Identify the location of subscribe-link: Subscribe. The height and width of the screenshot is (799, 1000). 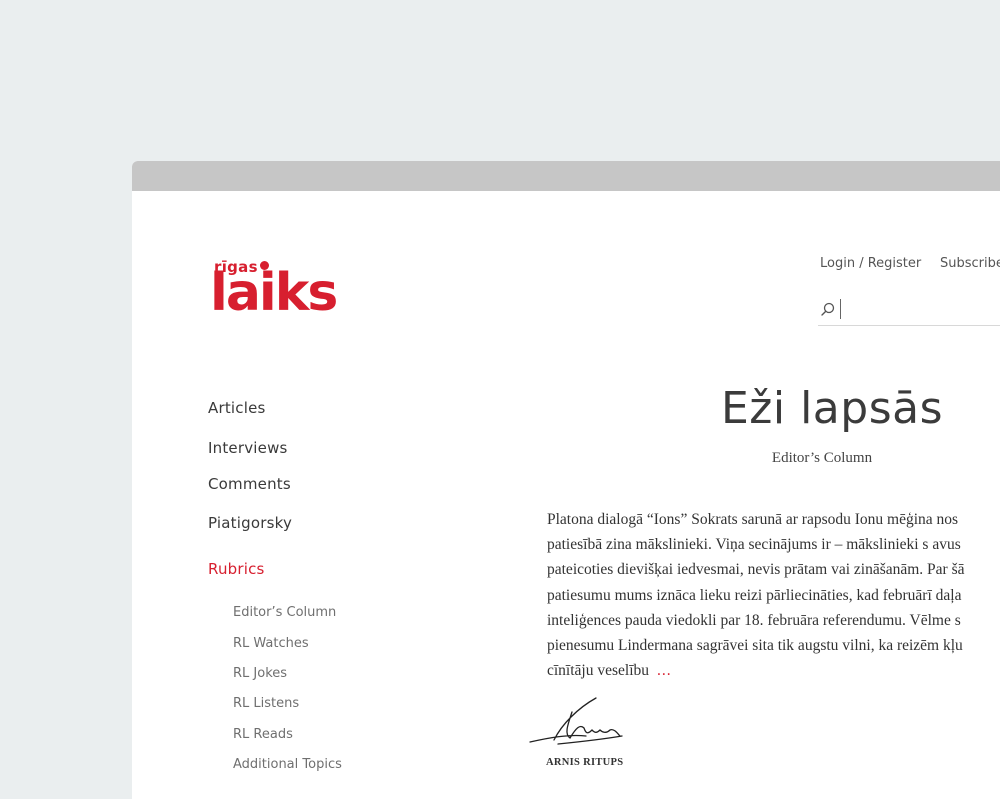
(970, 263).